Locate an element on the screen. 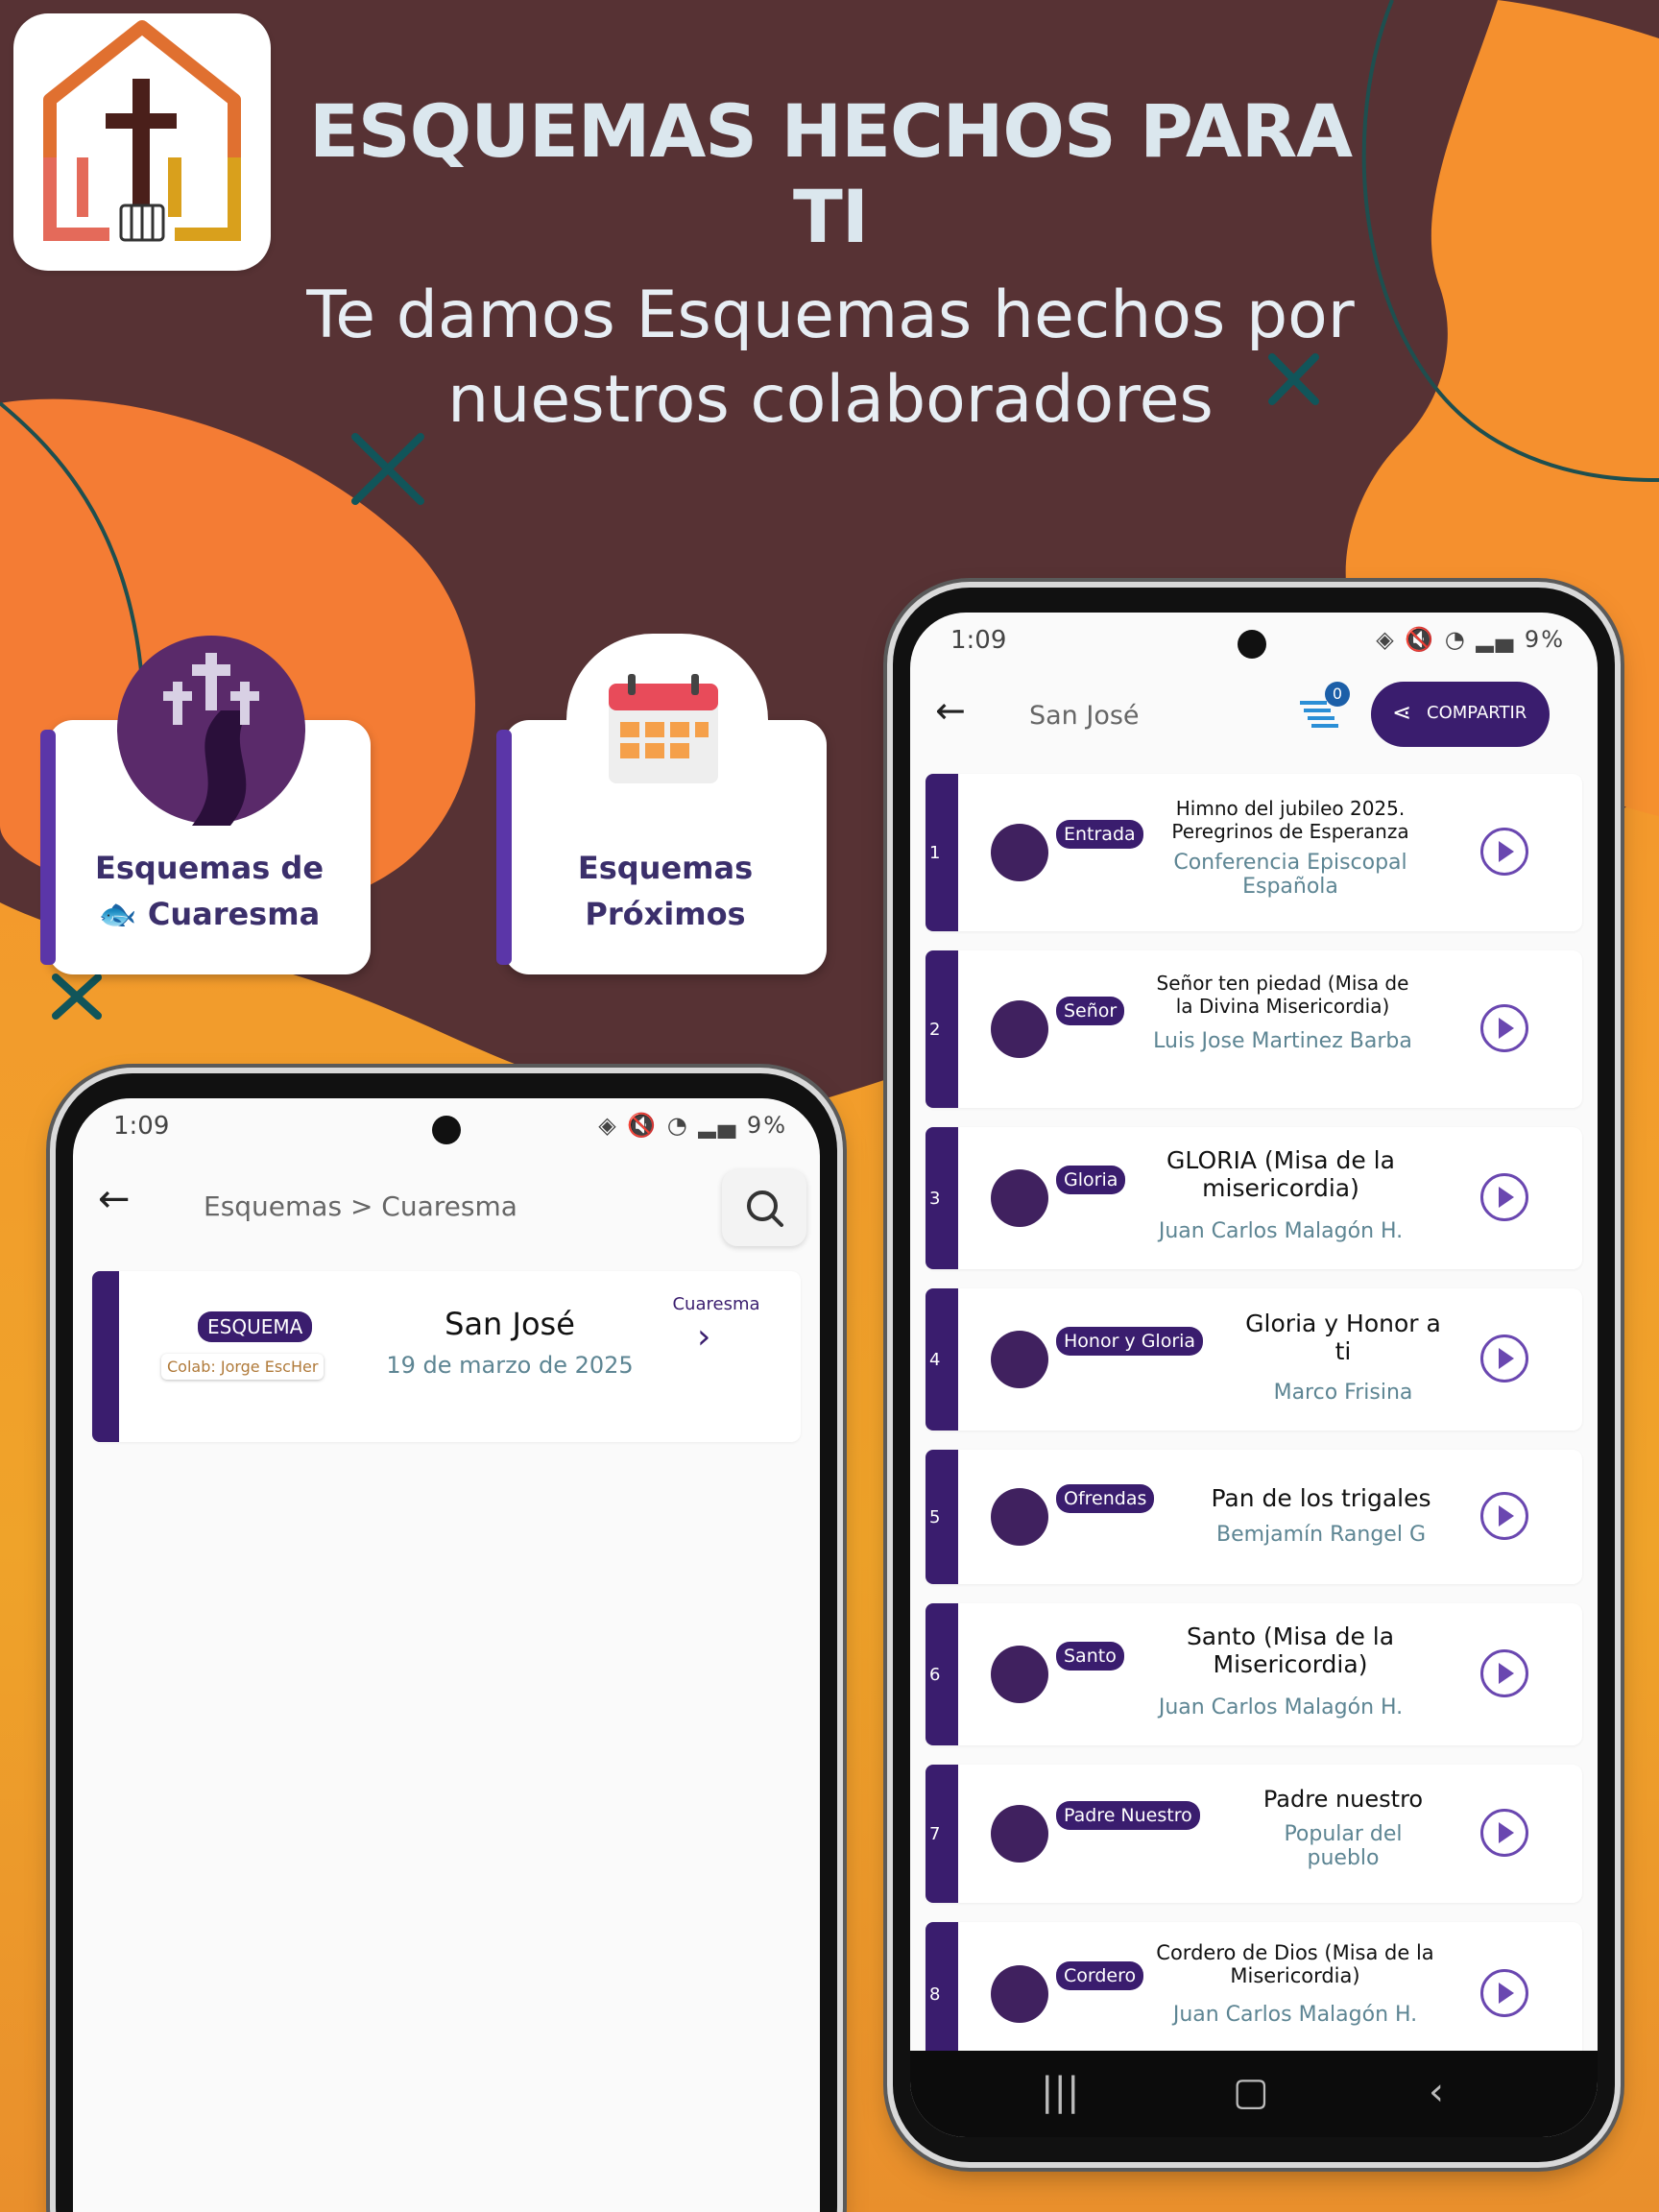 This screenshot has width=1659, height=2212. song-tag: Honor y Gloria is located at coordinates (1130, 1341).